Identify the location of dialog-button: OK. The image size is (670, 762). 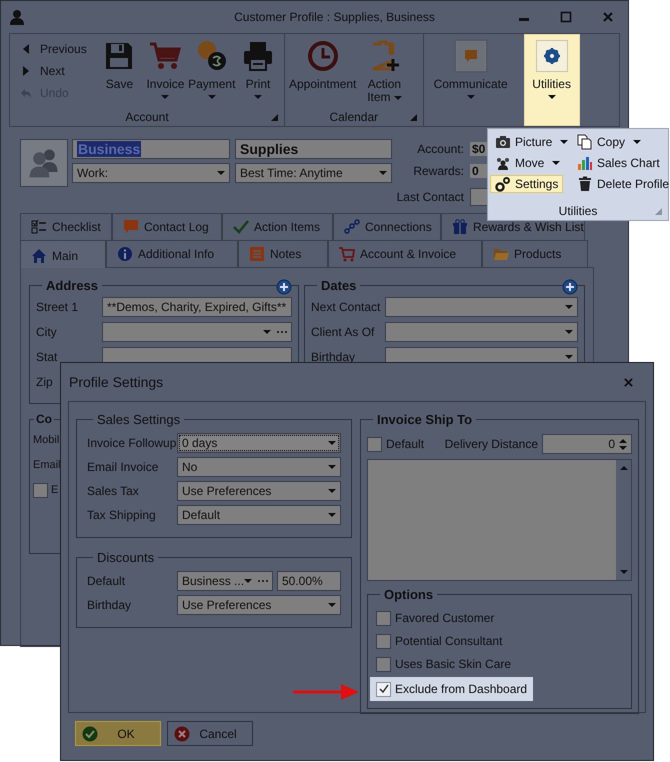
(118, 733).